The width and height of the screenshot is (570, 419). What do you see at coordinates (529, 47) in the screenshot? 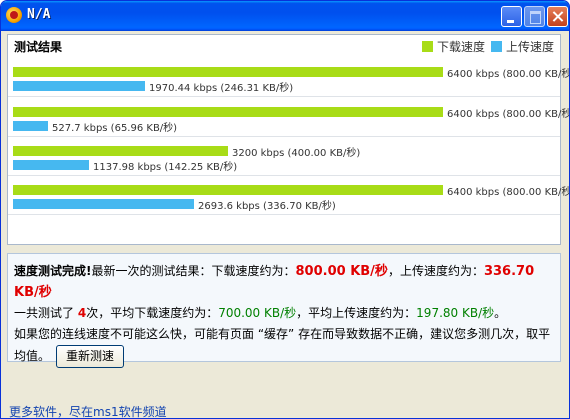
I see `upload-legend-label: 上传速度` at bounding box center [529, 47].